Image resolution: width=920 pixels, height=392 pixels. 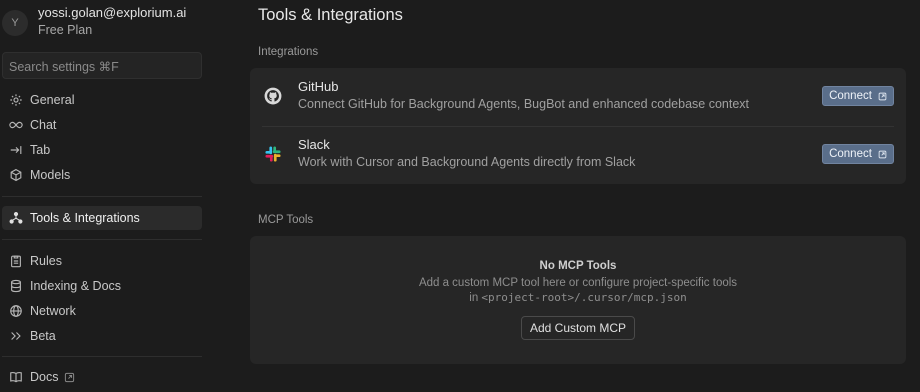 What do you see at coordinates (273, 96) in the screenshot?
I see `github-icon` at bounding box center [273, 96].